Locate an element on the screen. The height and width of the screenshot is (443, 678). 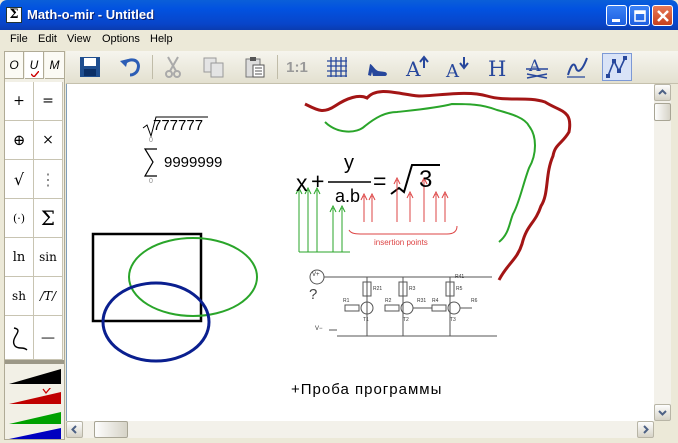
font-up-button: A is located at coordinates (417, 67).